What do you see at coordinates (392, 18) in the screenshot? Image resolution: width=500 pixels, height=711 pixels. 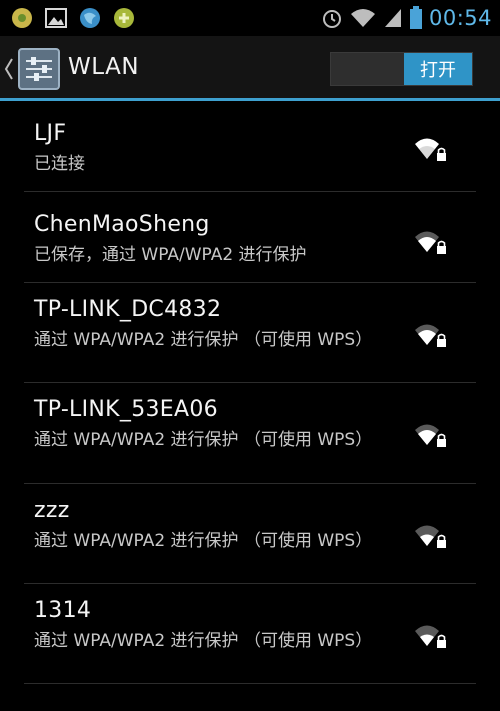 I see `signal-icon` at bounding box center [392, 18].